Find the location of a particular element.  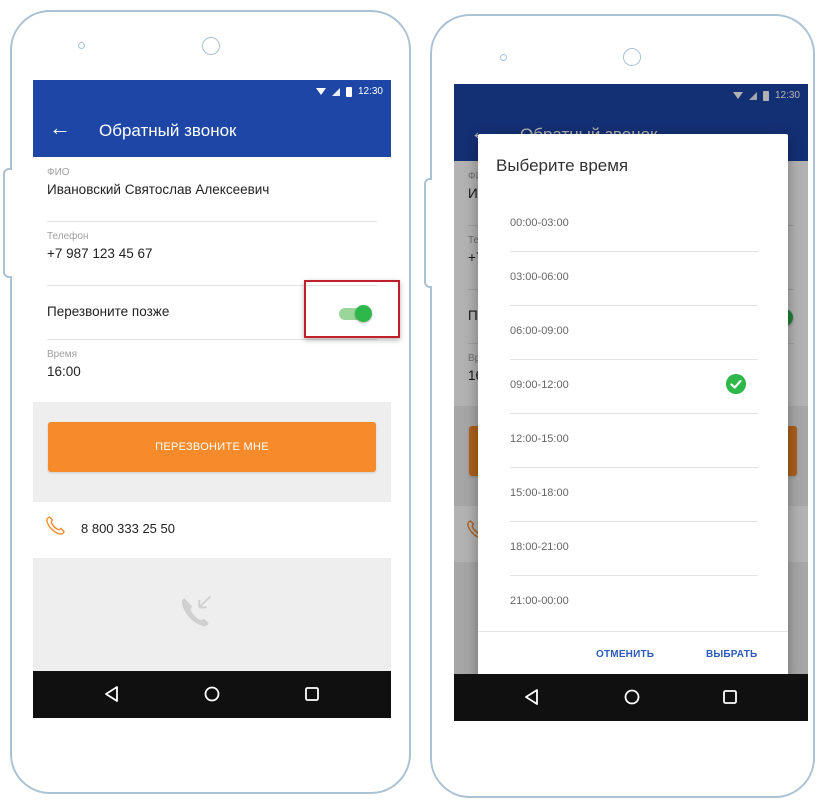

time-field-value: 16:00 is located at coordinates (64, 371).